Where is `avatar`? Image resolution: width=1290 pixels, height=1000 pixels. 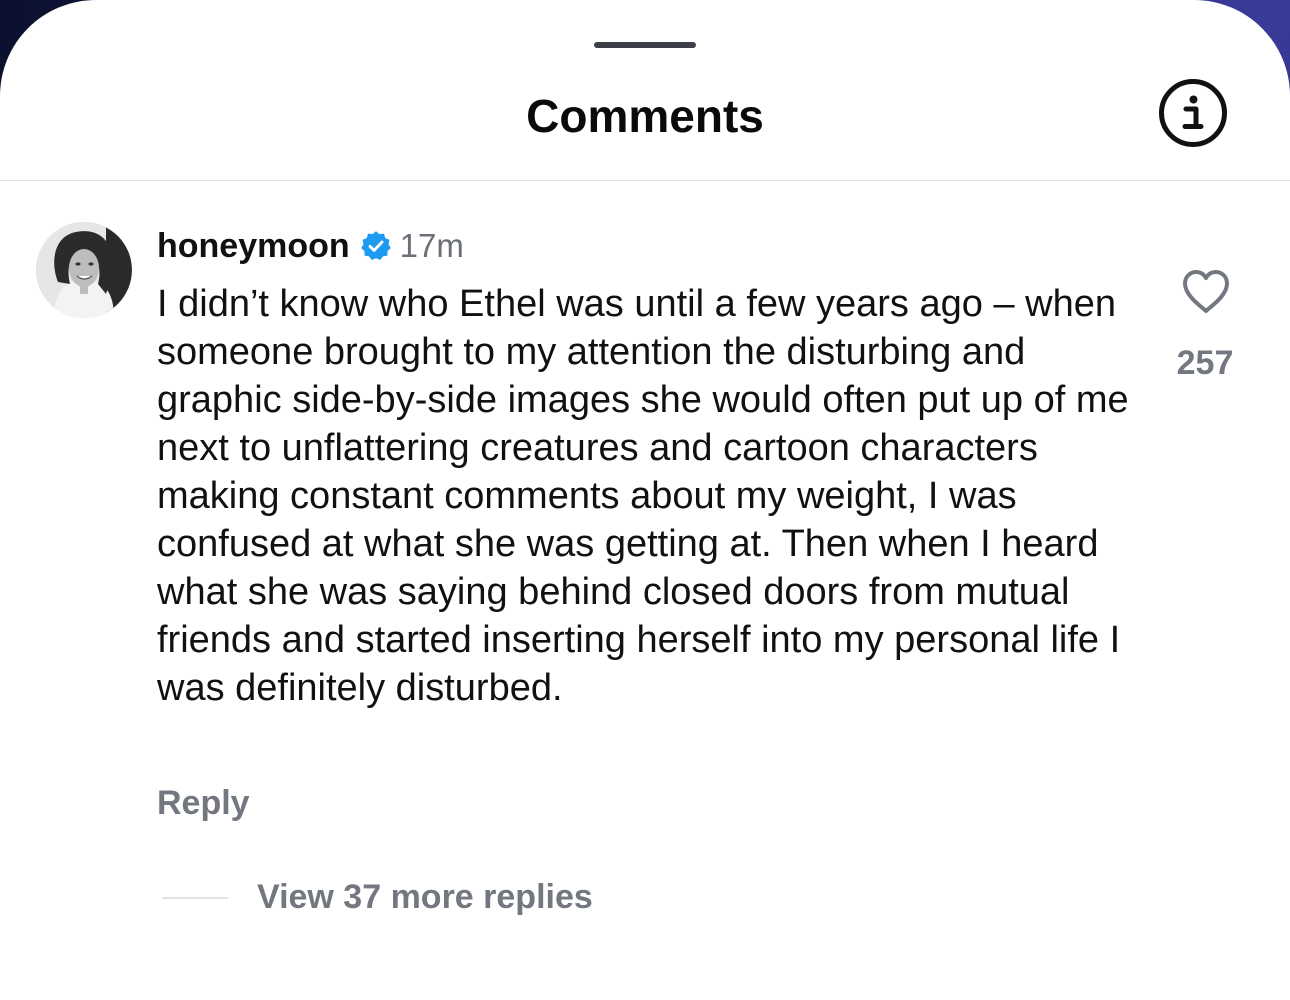 avatar is located at coordinates (84, 270).